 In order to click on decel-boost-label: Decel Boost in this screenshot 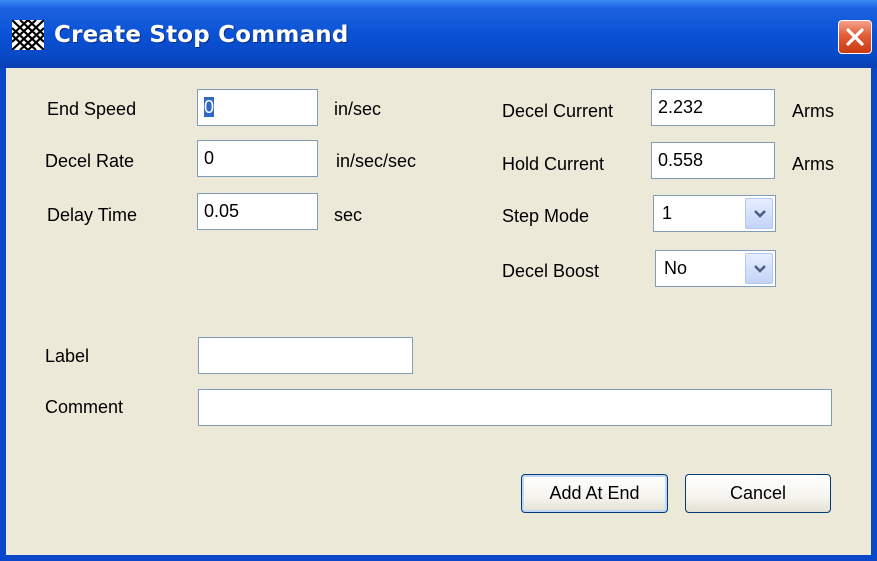, I will do `click(551, 271)`.